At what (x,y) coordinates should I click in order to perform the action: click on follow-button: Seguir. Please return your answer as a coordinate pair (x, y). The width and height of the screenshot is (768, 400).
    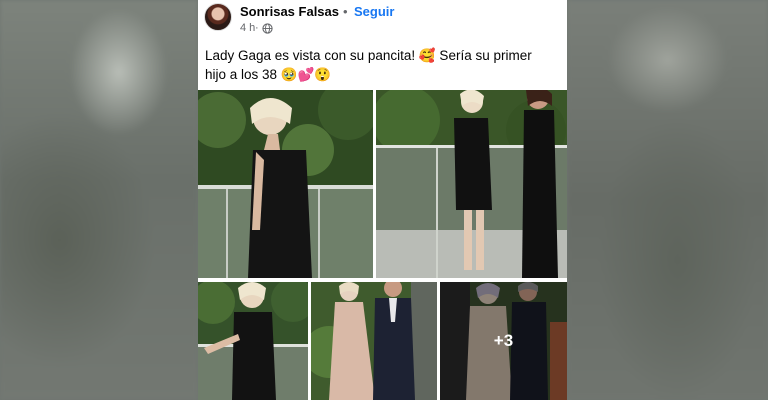
    Looking at the image, I should click on (374, 11).